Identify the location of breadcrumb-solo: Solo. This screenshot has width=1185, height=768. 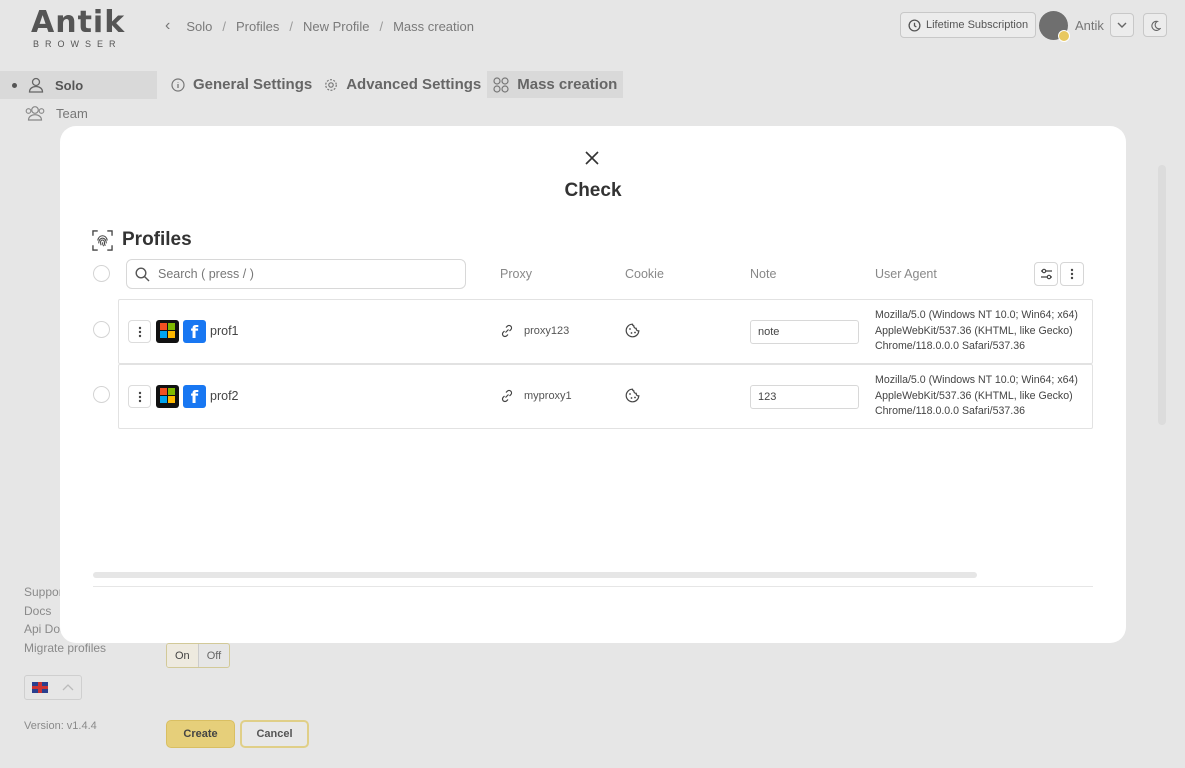
(199, 26).